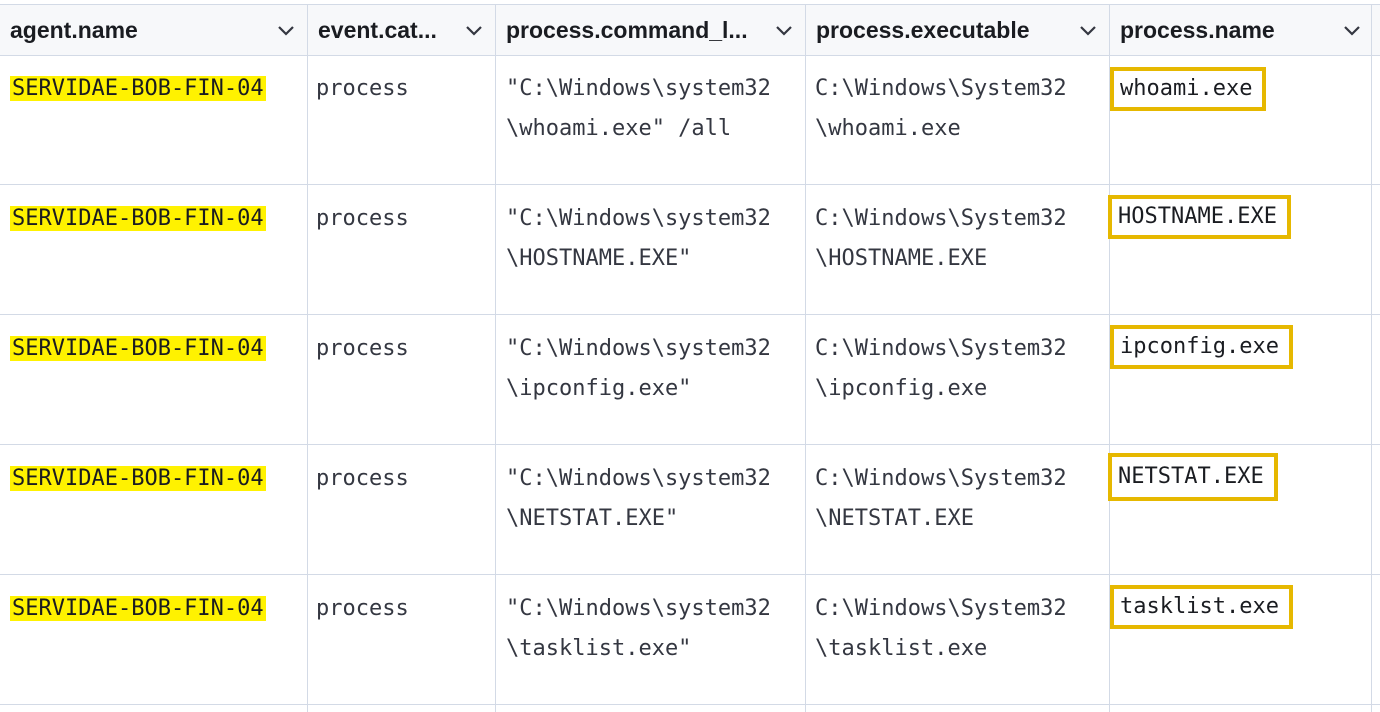 This screenshot has height=712, width=1380. What do you see at coordinates (1199, 249) in the screenshot?
I see `process-name-cell: HOSTNAME.EXE` at bounding box center [1199, 249].